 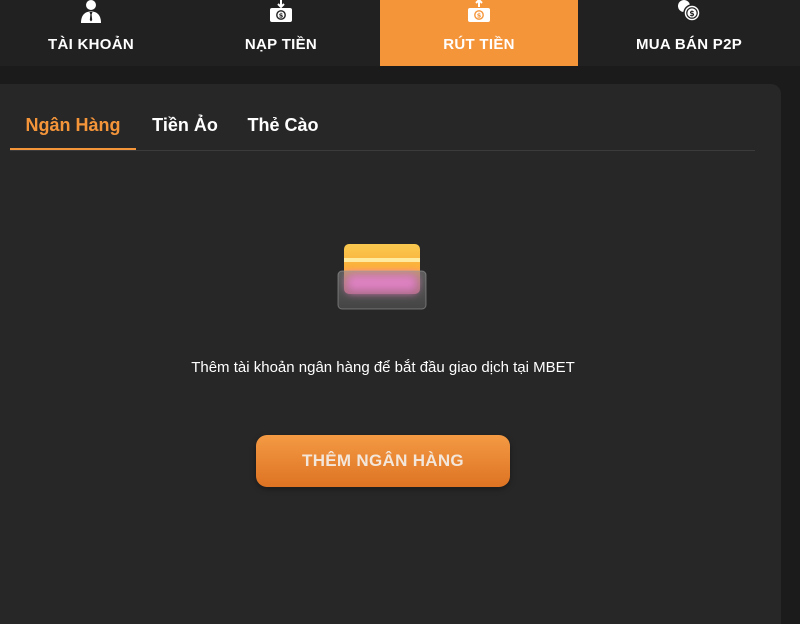 What do you see at coordinates (281, 44) in the screenshot?
I see `nav-label-deposit: NẠP TIỀN` at bounding box center [281, 44].